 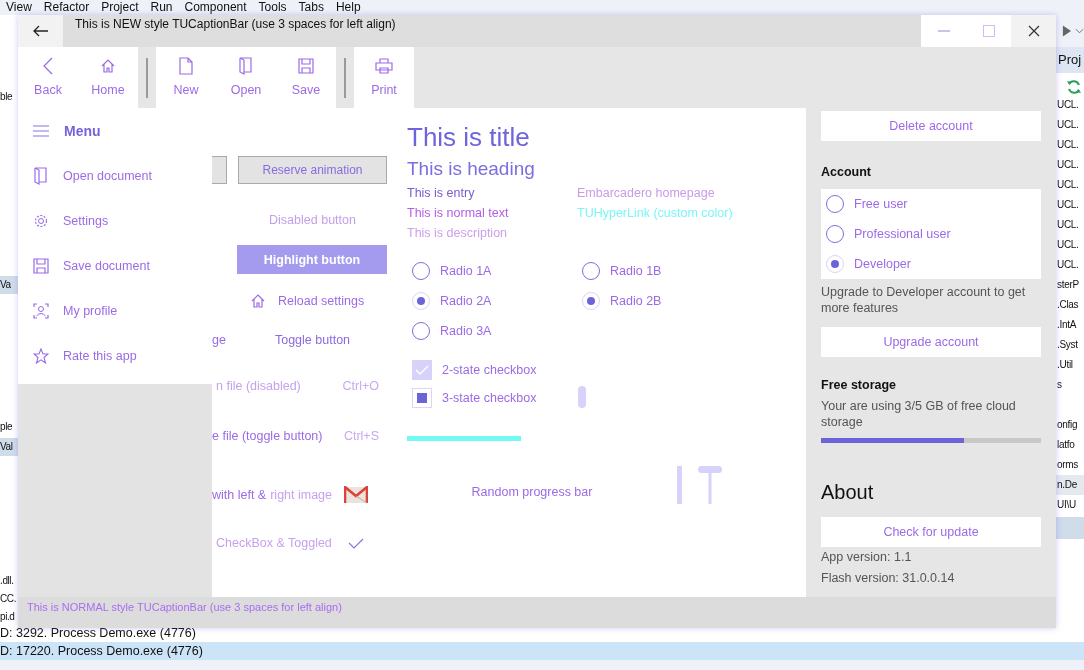 I want to click on radio-option: Radio 2A, so click(x=497, y=301).